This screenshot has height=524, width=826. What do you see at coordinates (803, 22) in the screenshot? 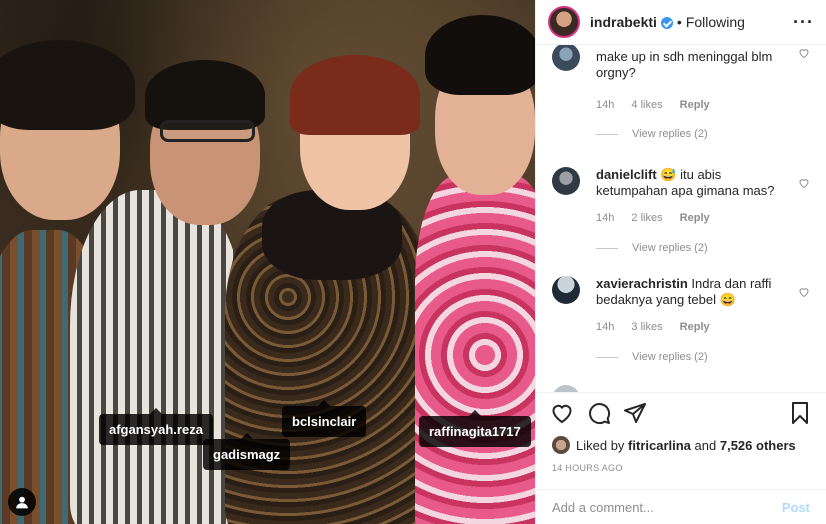
I see `more-options-icon: ···` at bounding box center [803, 22].